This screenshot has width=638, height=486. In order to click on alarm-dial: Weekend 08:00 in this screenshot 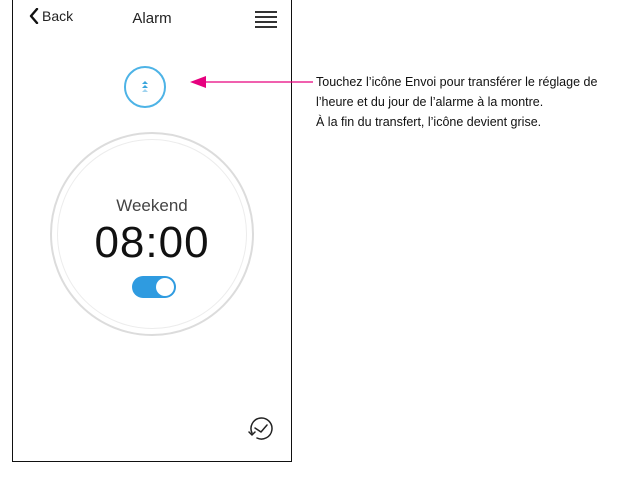, I will do `click(152, 234)`.